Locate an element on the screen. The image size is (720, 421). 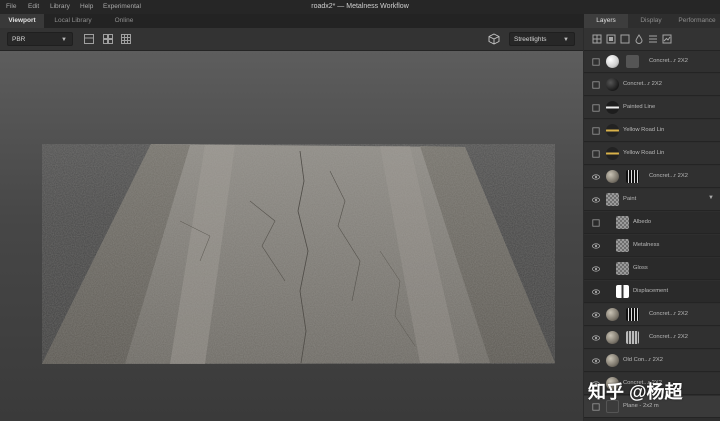
layer-name: Metalness is located at coordinates (646, 245).